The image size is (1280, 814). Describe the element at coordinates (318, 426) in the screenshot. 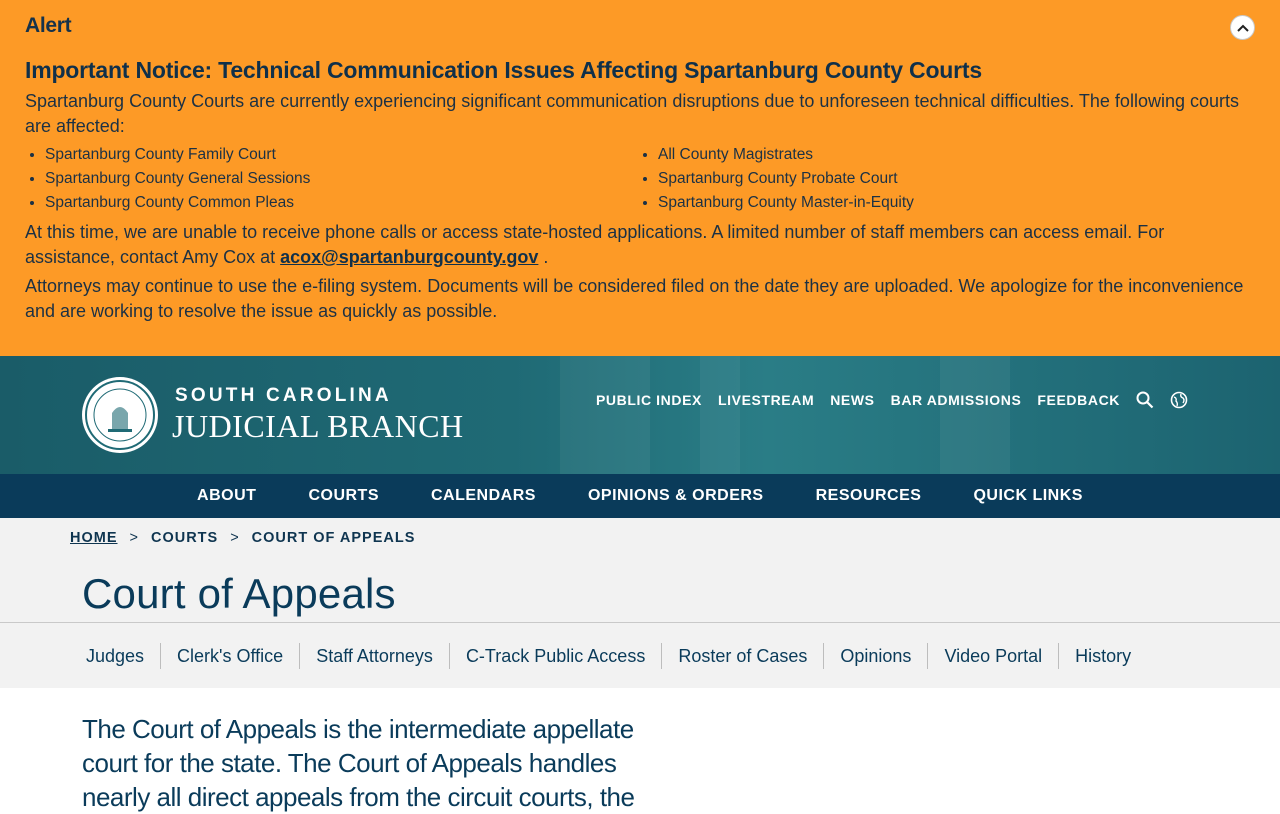

I see `brand-line-2: JUDICIAL BRANCH` at that location.